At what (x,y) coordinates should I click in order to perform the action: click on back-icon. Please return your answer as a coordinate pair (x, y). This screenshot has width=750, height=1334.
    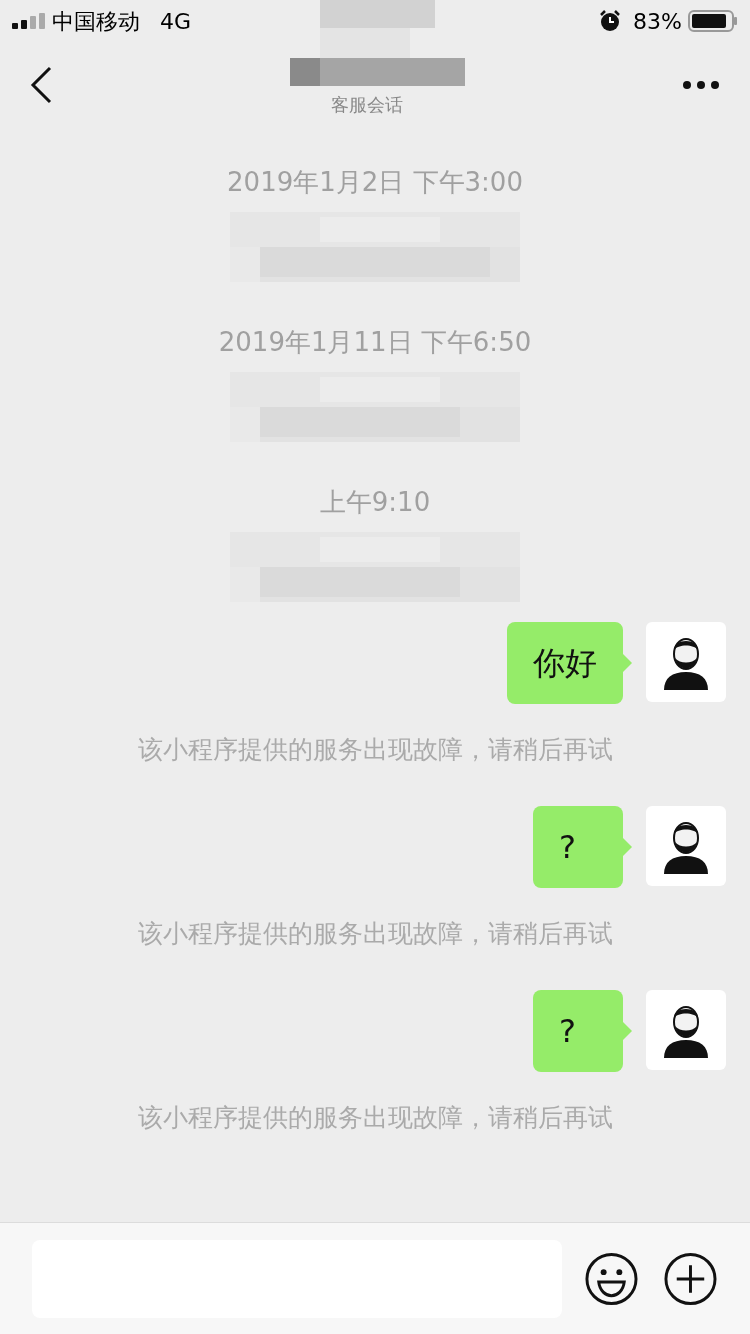
    Looking at the image, I should click on (41, 85).